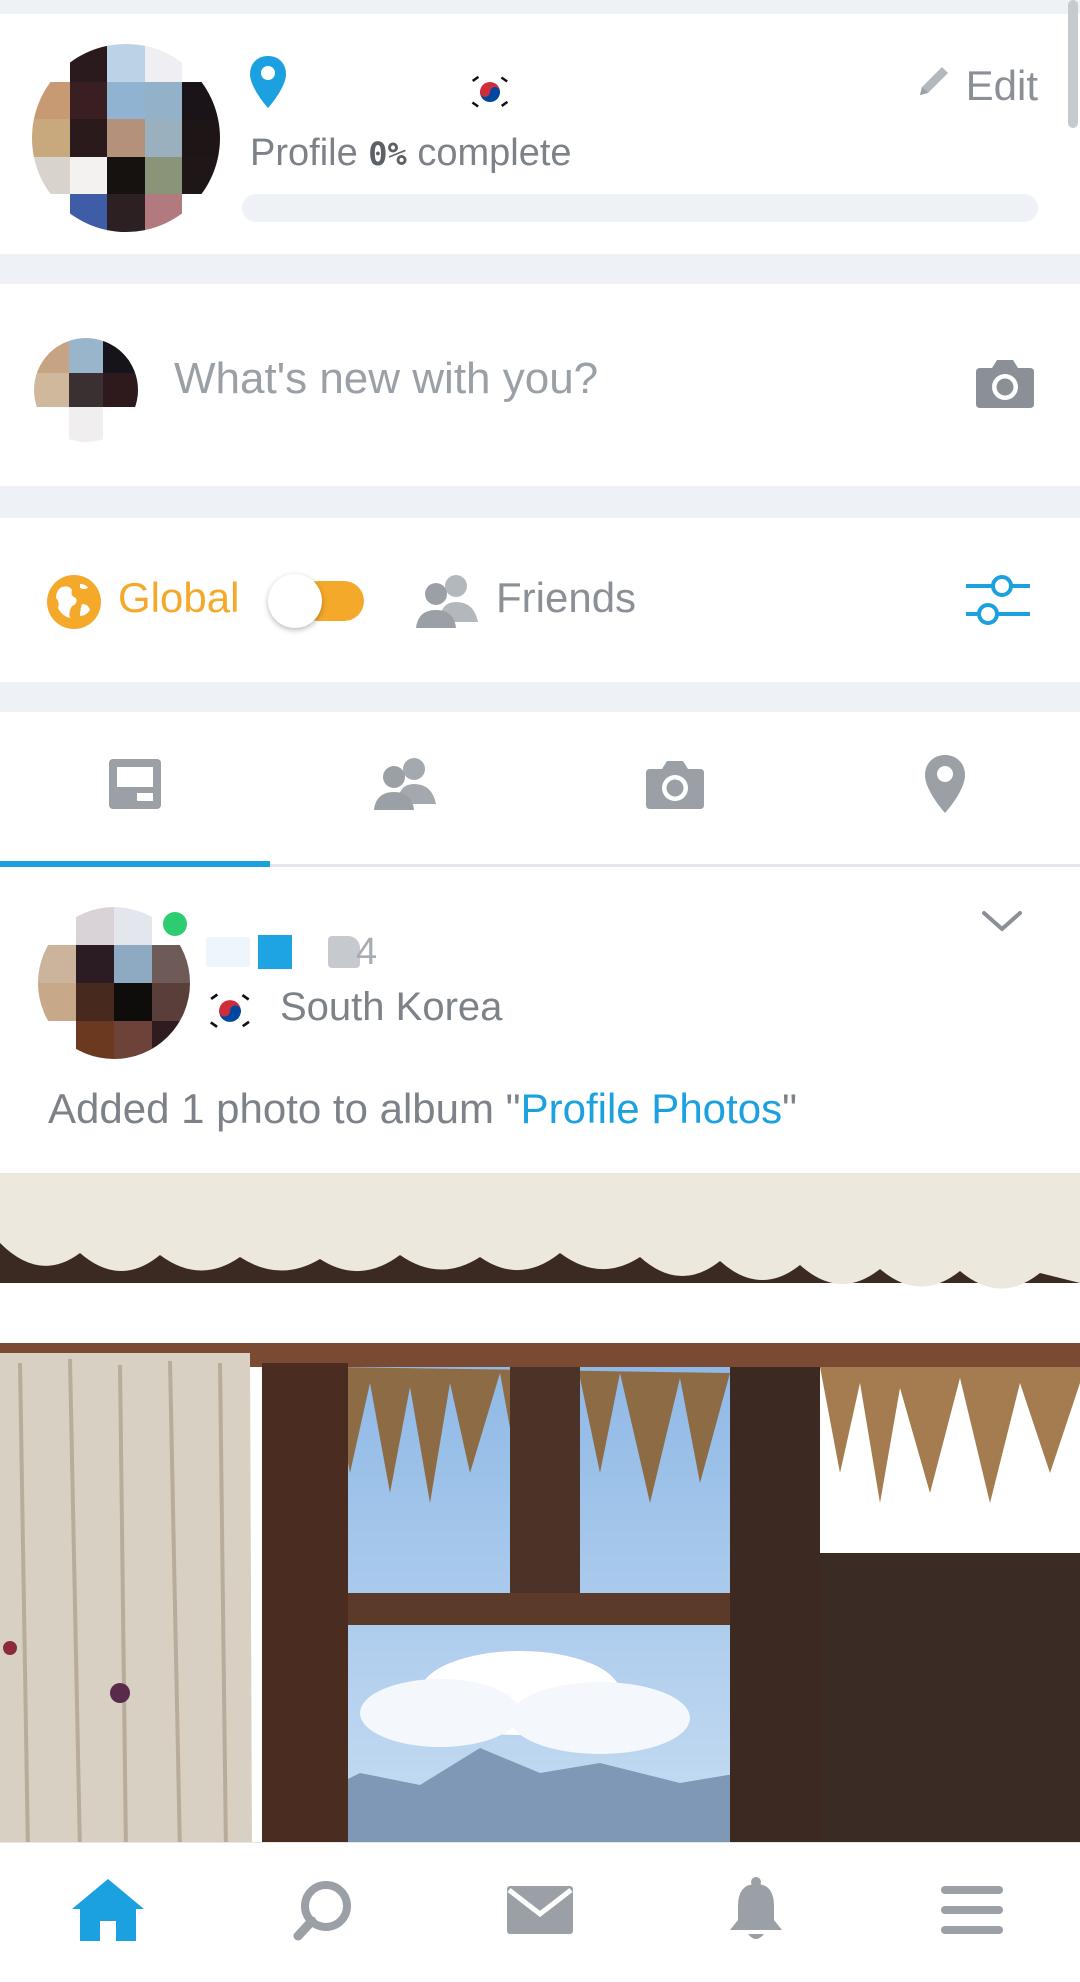 The image size is (1080, 1982). I want to click on globe-icon, so click(74, 604).